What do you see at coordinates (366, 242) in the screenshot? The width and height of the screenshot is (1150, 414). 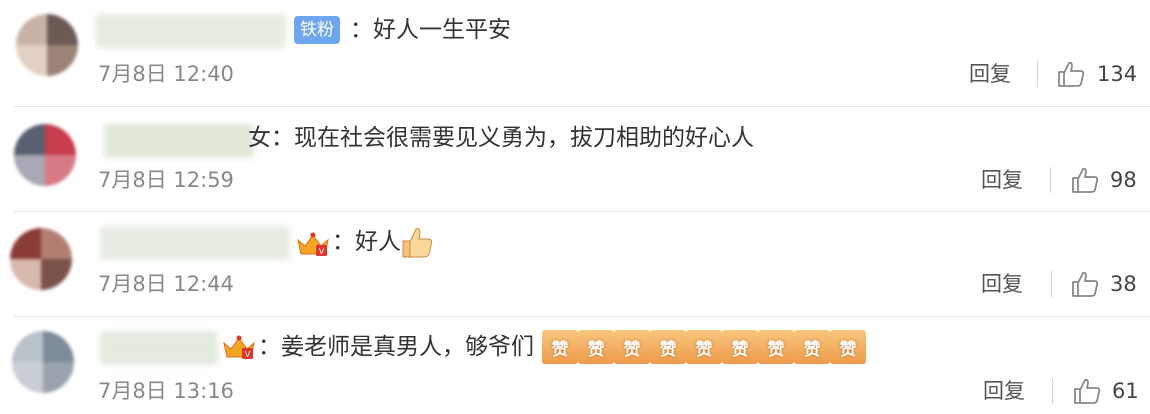 I see `comment-text: ：好人` at bounding box center [366, 242].